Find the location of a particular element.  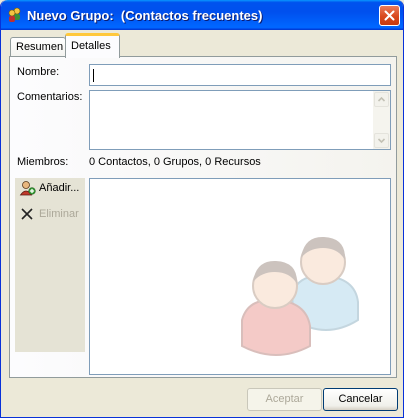

chevron-down-icon is located at coordinates (381, 141).